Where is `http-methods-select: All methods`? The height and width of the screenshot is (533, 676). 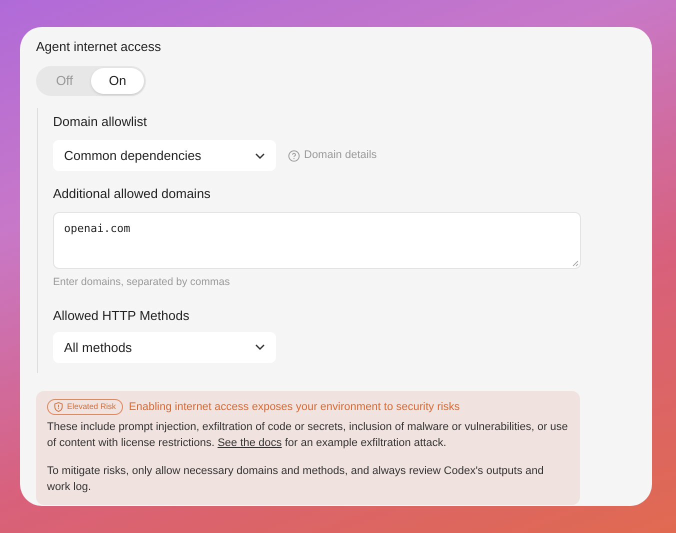
http-methods-select: All methods is located at coordinates (164, 347).